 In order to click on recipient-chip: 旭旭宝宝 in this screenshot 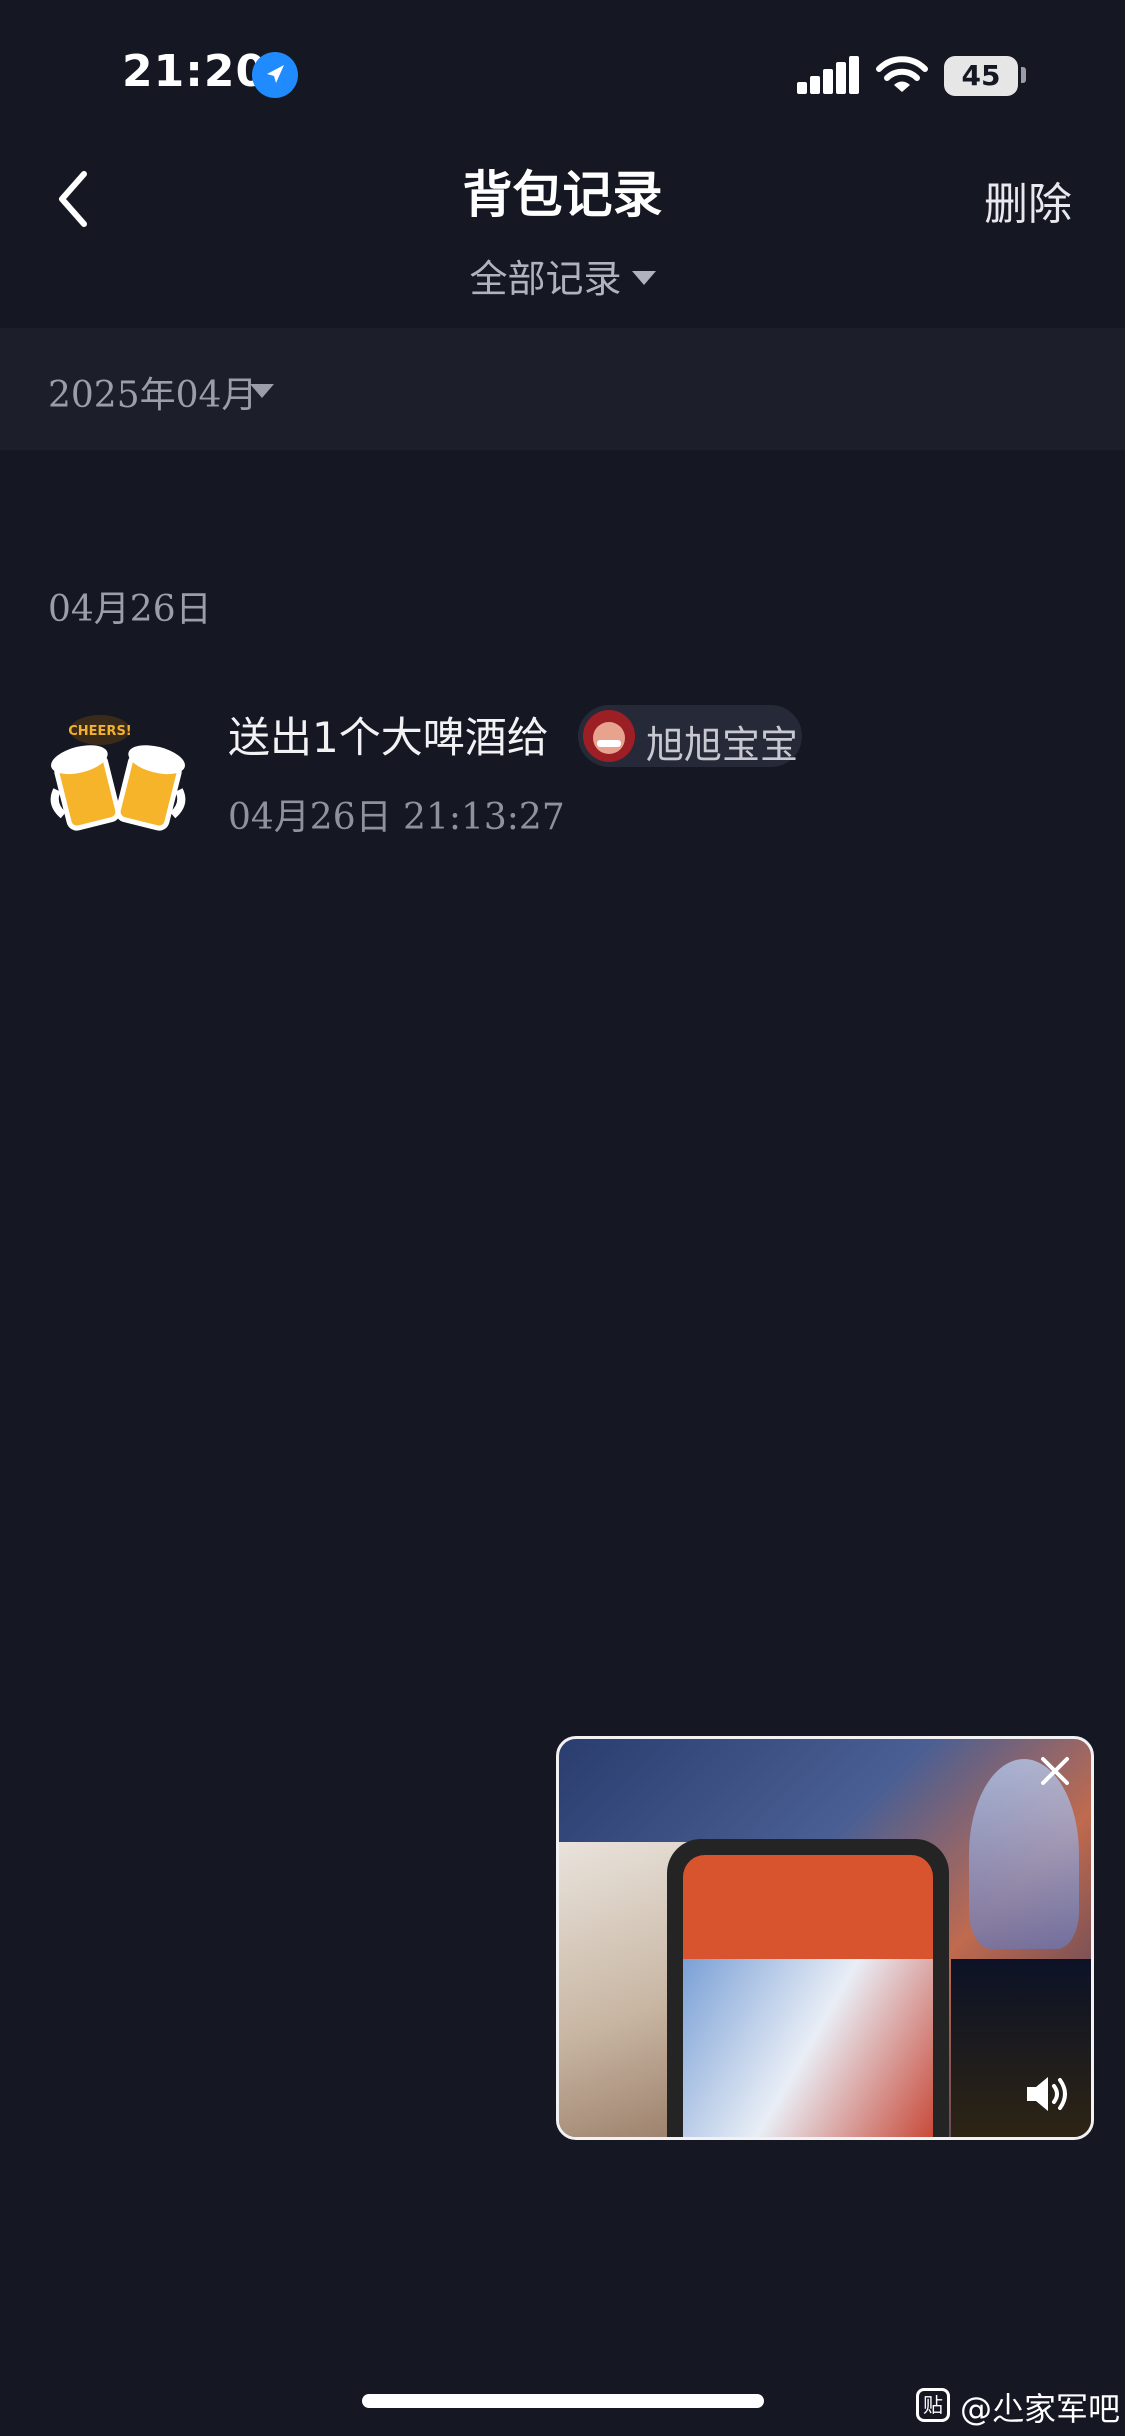, I will do `click(690, 736)`.